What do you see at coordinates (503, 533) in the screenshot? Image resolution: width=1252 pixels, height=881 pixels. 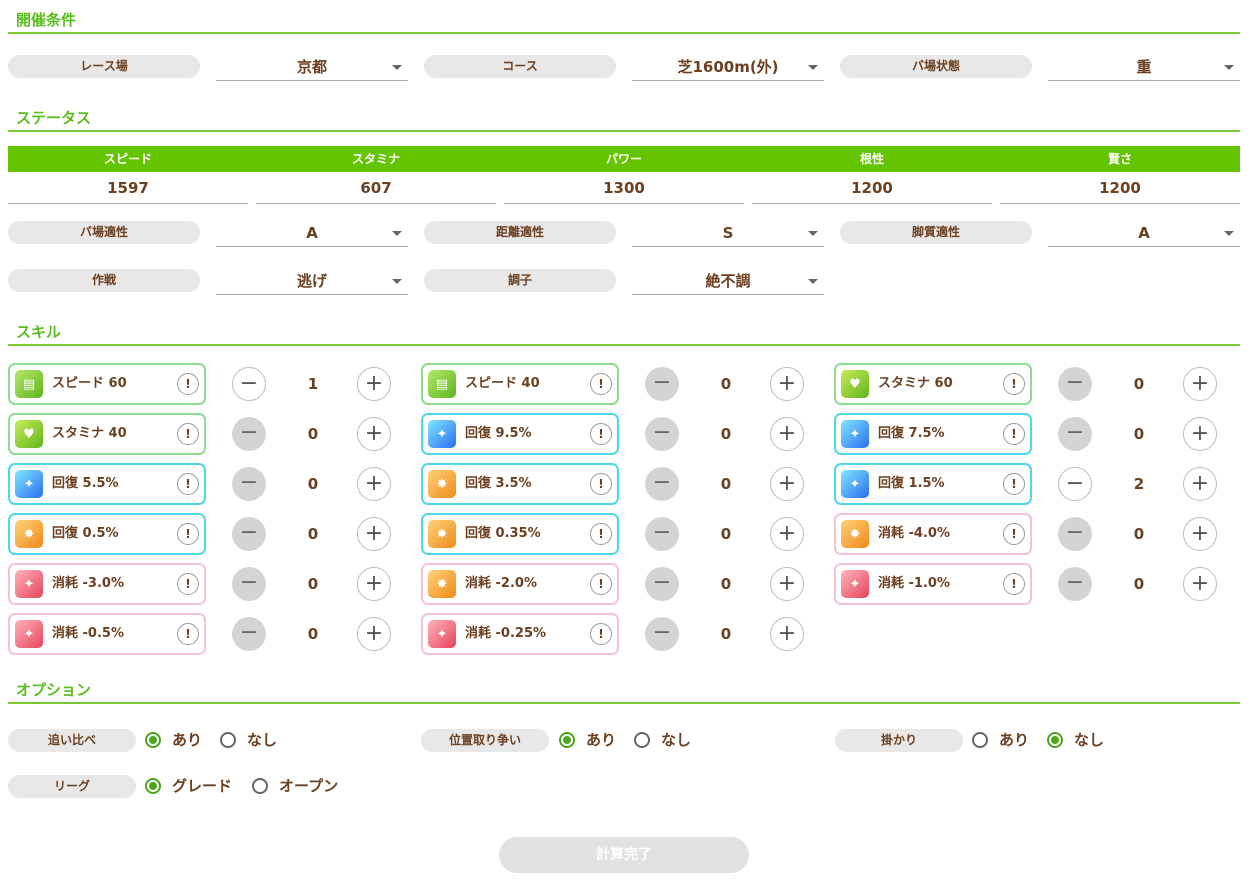 I see `skill-name: 回復 0.35%` at bounding box center [503, 533].